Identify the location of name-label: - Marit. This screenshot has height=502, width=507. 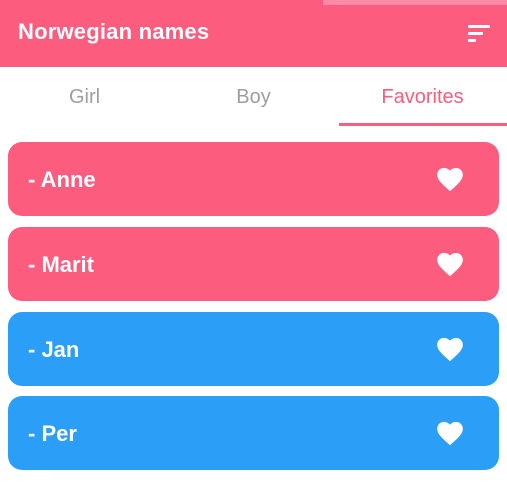
(61, 264).